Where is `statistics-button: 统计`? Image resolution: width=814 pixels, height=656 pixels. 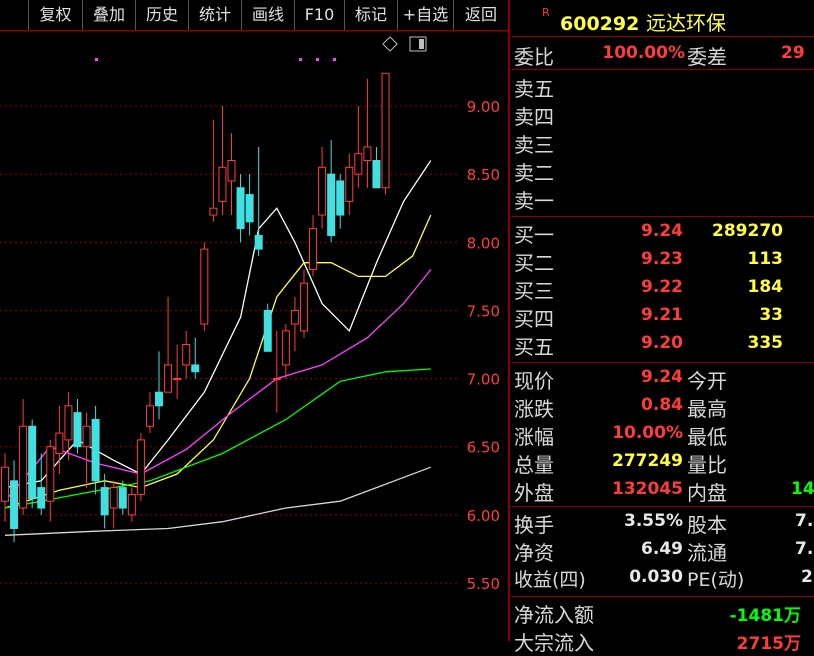
statistics-button: 统计 is located at coordinates (215, 15).